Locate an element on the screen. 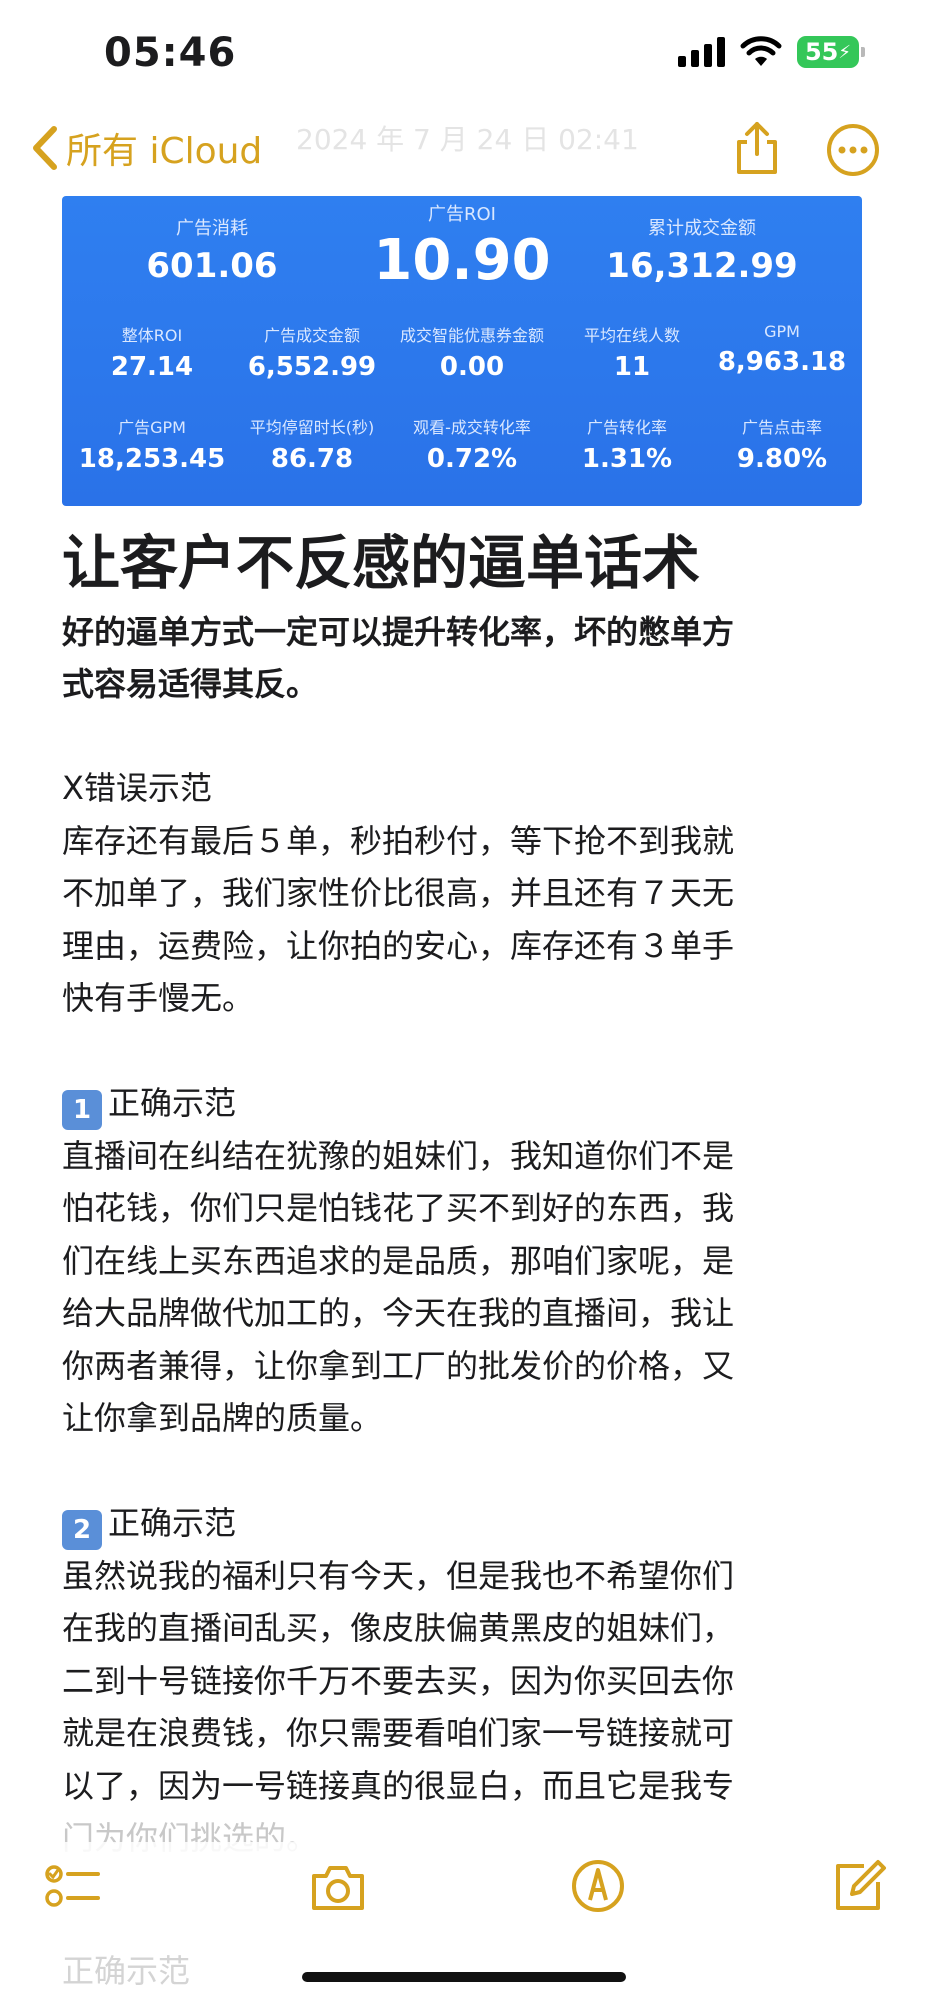 This screenshot has width=925, height=2000. nav-bar: 2024 年 7 月 24 日 02:41 所有 iCloud is located at coordinates (462, 151).